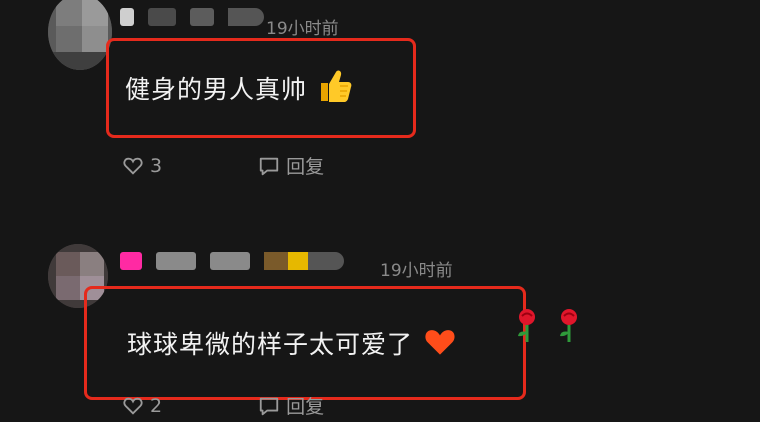 Image resolution: width=760 pixels, height=422 pixels. Describe the element at coordinates (156, 405) in the screenshot. I see `like-count: 2` at that location.